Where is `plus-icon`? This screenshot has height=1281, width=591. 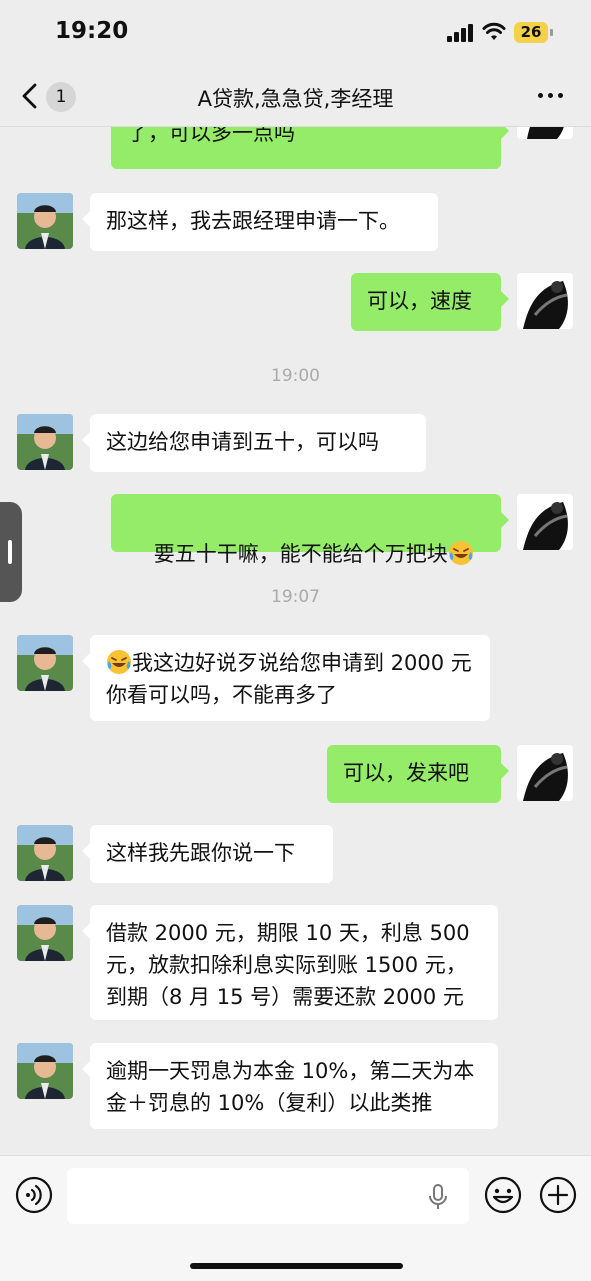
plus-icon is located at coordinates (558, 1195).